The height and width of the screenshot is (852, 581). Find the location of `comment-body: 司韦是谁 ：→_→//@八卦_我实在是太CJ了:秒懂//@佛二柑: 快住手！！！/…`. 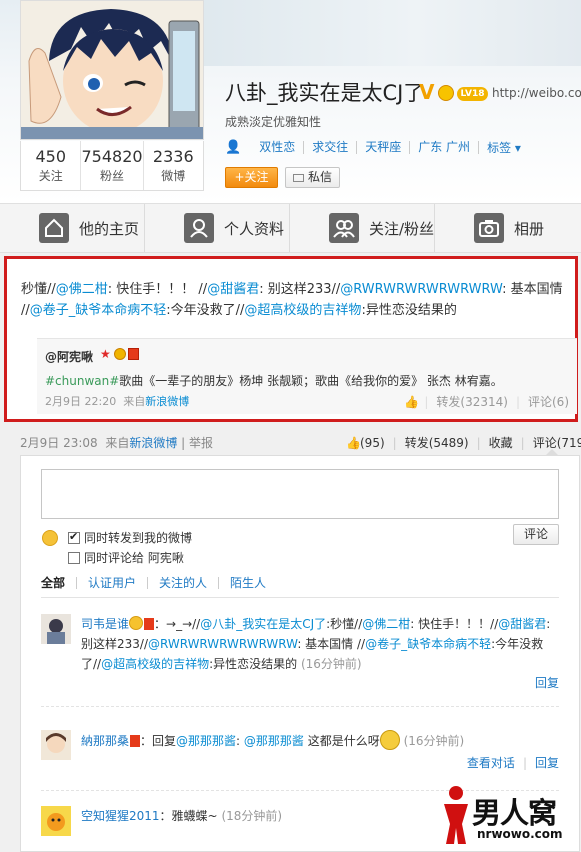

comment-body: 司韦是谁 ：→_→//@八卦_我实在是太CJ了:秒懂//@佛二柑: 快住手！！！/… is located at coordinates (320, 644).